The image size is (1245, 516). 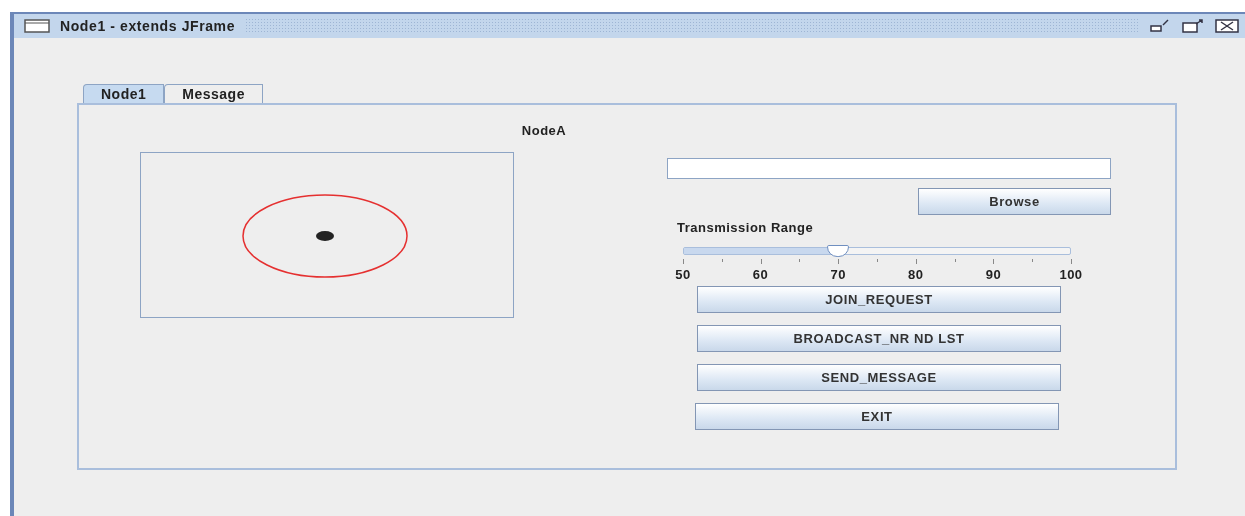 What do you see at coordinates (746, 227) in the screenshot?
I see `slider-label: Transmission Range` at bounding box center [746, 227].